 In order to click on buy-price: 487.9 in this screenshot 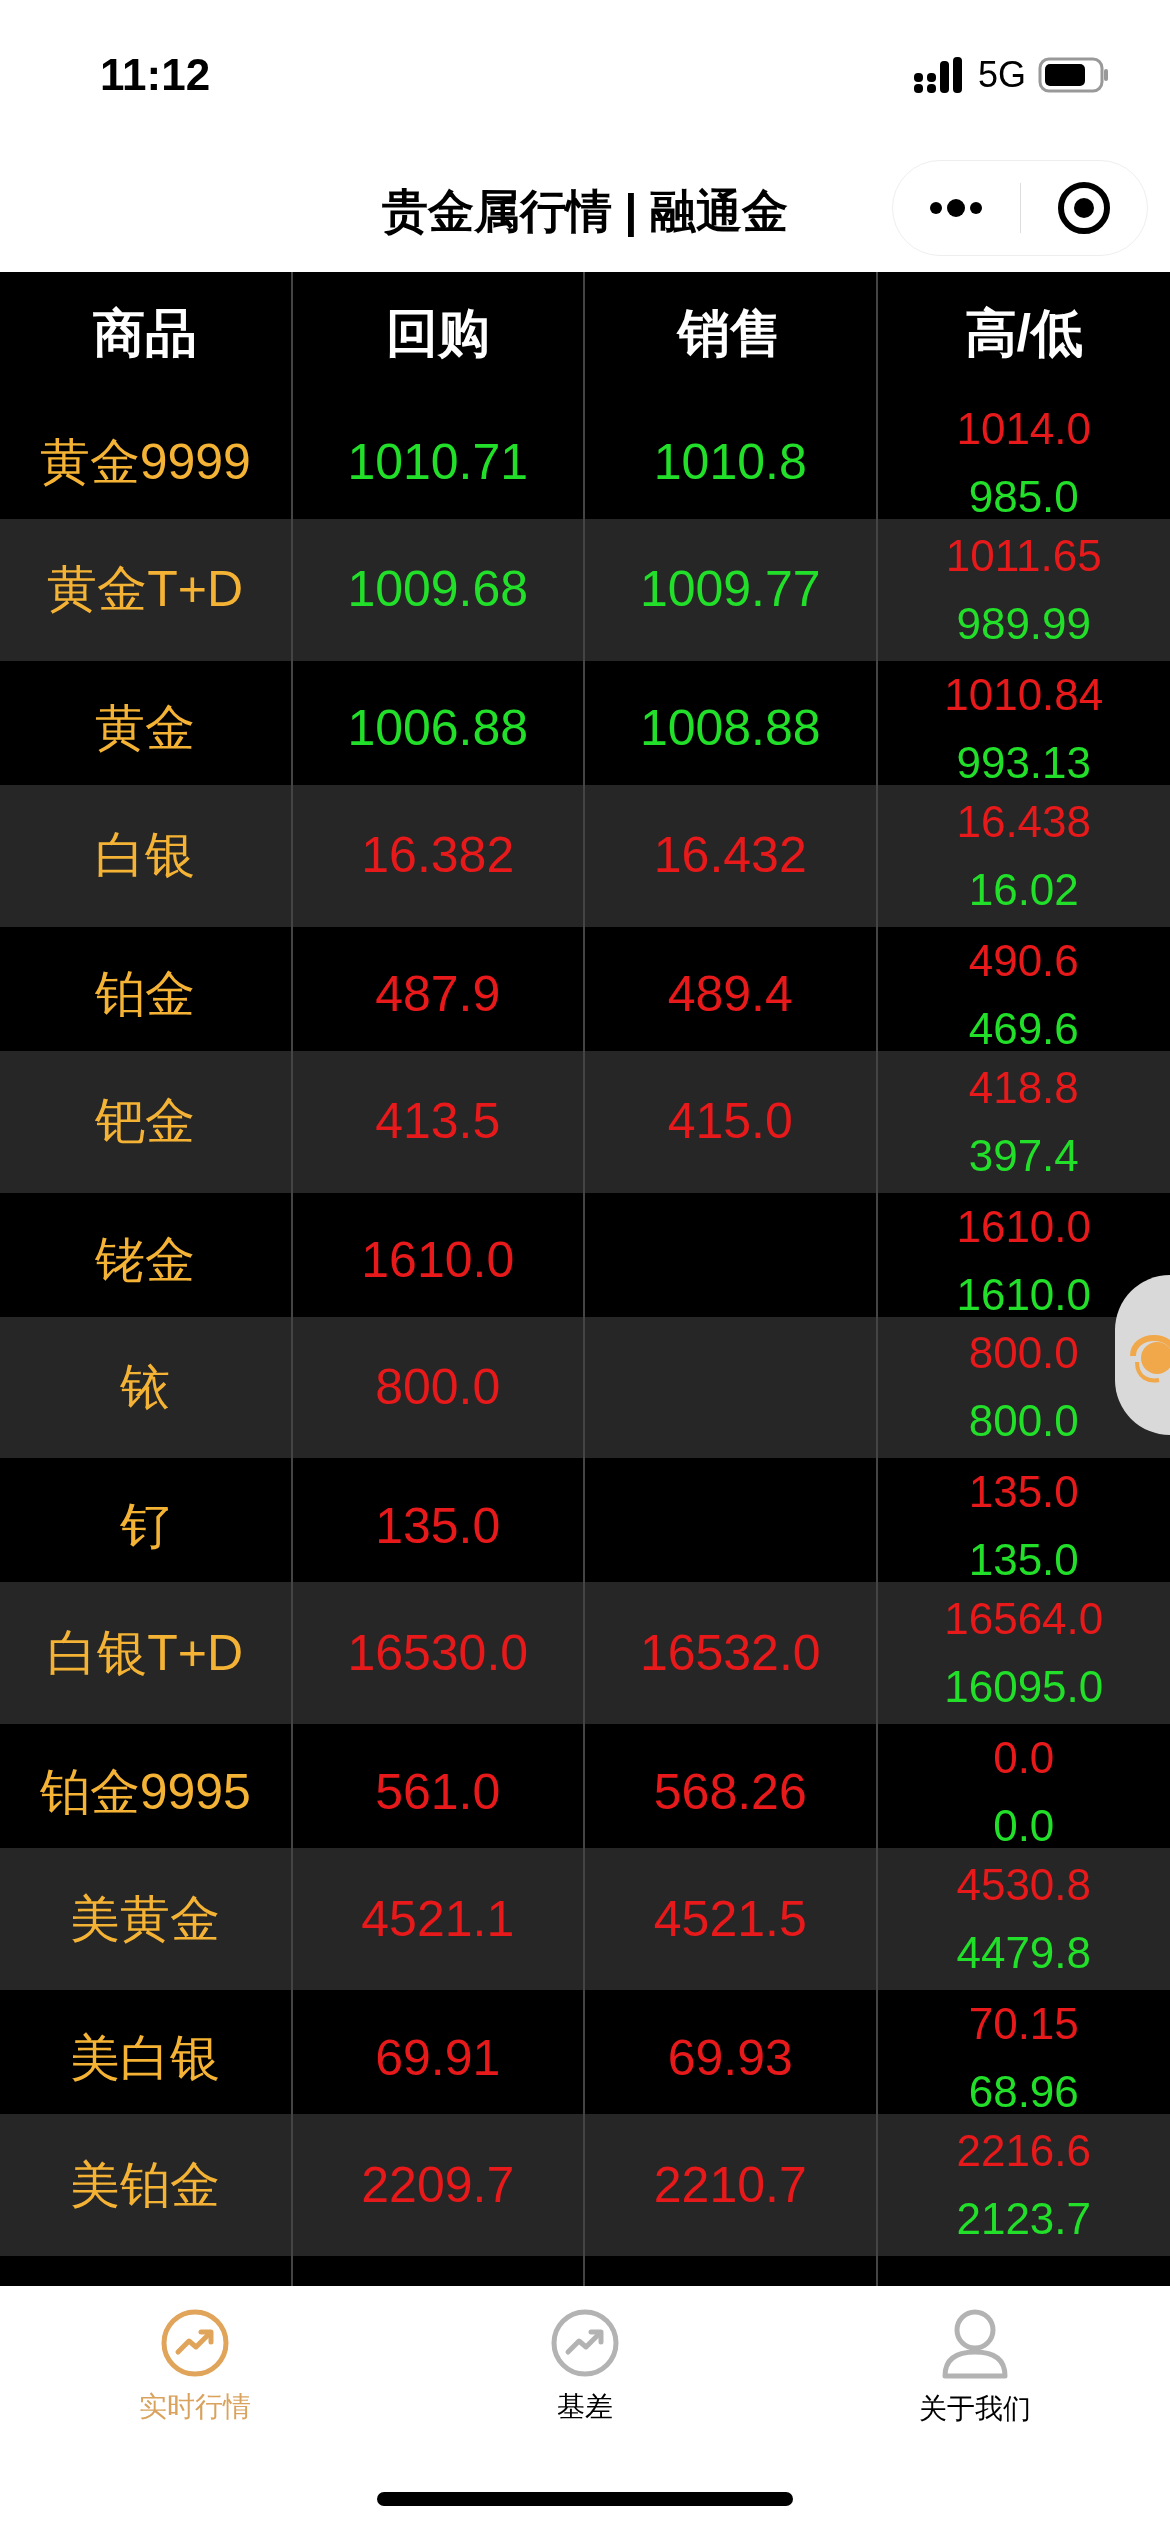, I will do `click(438, 995)`.